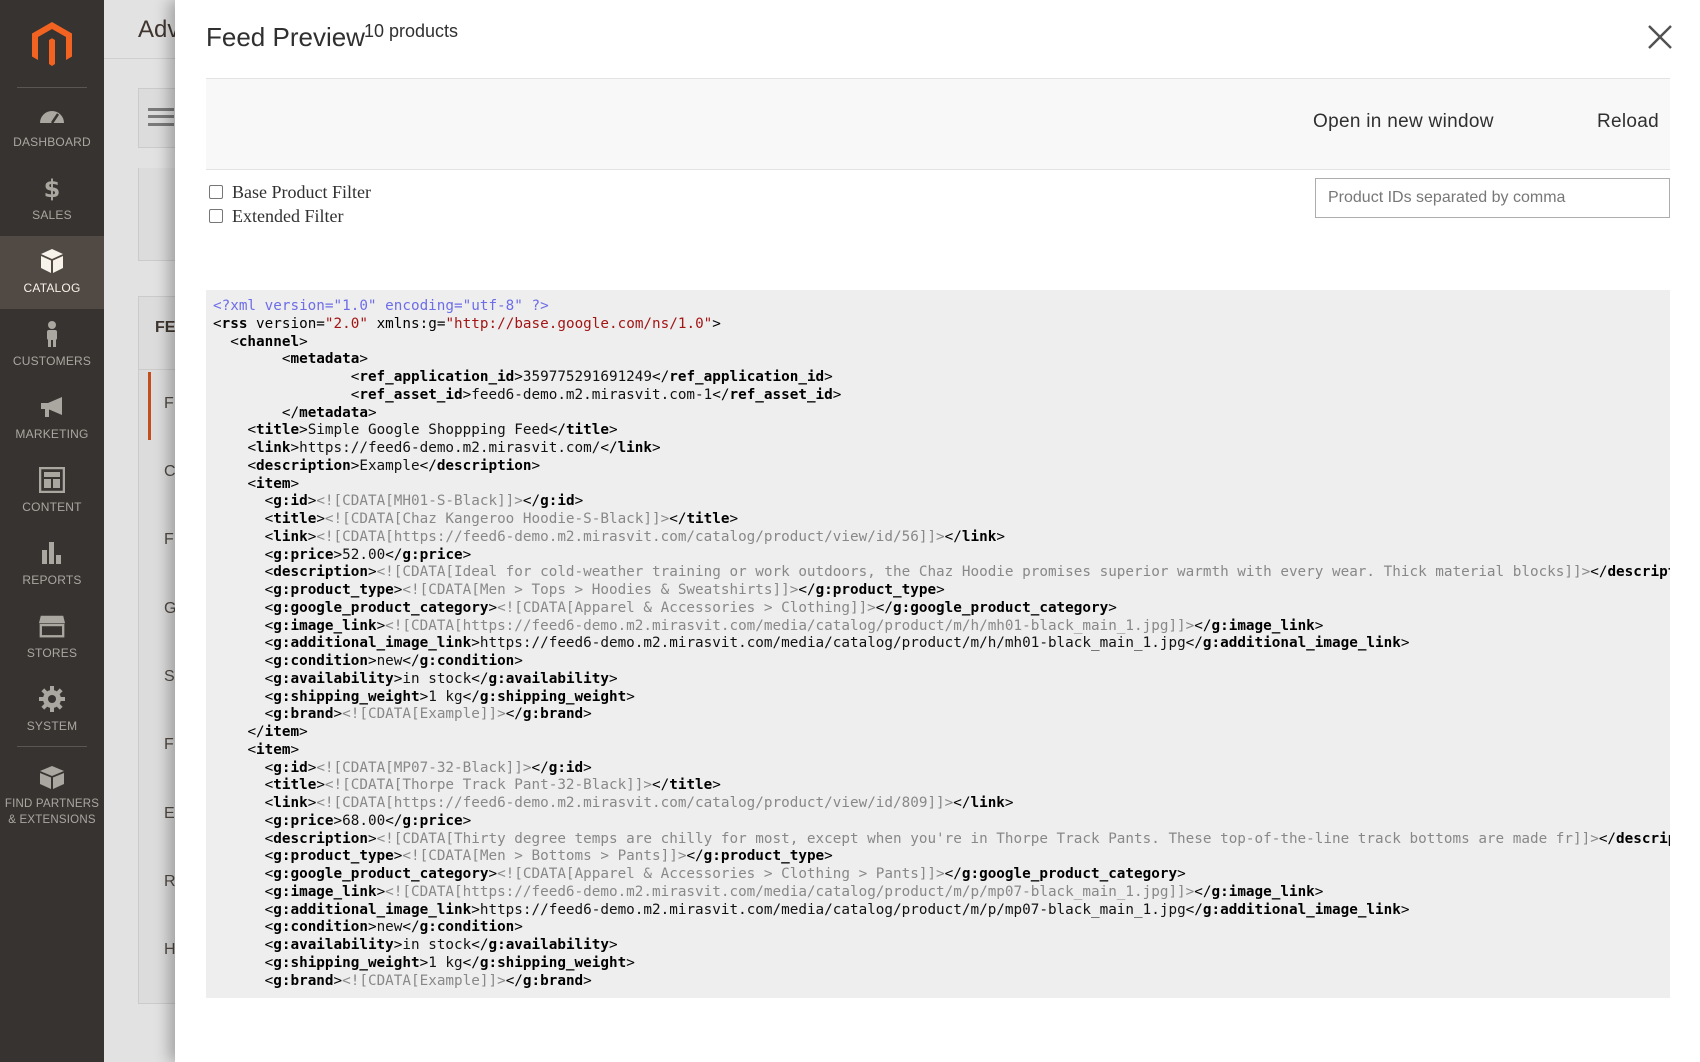  Describe the element at coordinates (149, 406) in the screenshot. I see `active-tab-accent` at that location.